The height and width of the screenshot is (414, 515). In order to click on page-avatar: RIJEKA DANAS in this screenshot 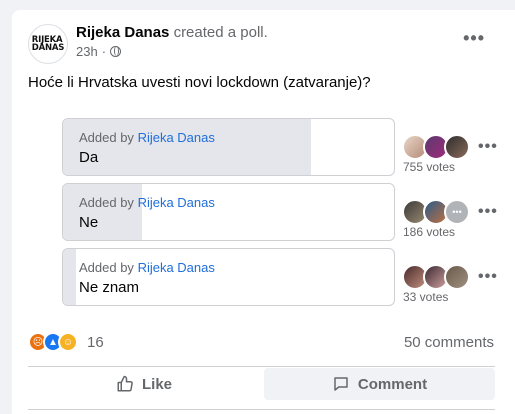, I will do `click(48, 44)`.